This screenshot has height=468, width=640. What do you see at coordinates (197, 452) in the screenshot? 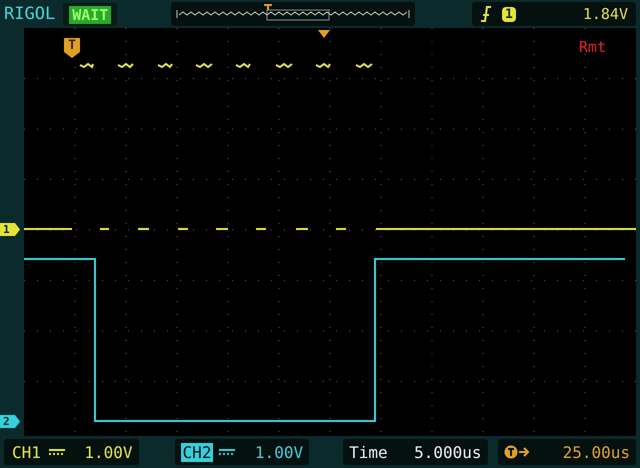
I see `channel-label: CH2` at bounding box center [197, 452].